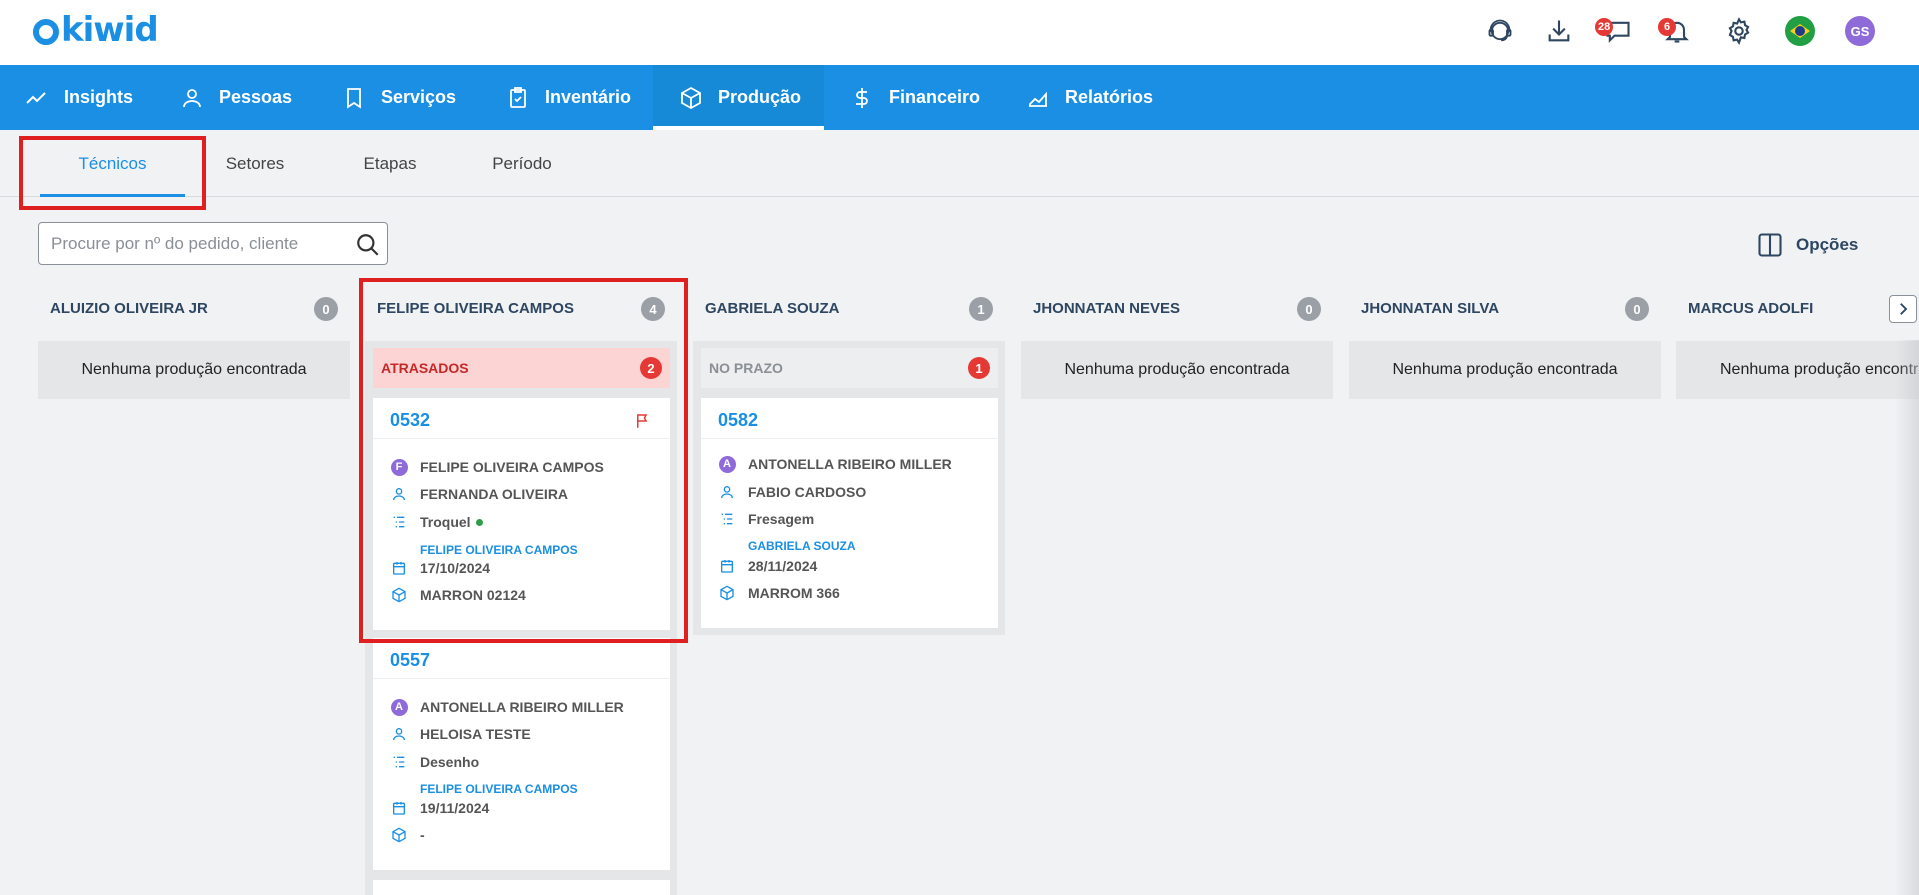 This screenshot has width=1919, height=895. I want to click on next-columns-button, so click(1903, 309).